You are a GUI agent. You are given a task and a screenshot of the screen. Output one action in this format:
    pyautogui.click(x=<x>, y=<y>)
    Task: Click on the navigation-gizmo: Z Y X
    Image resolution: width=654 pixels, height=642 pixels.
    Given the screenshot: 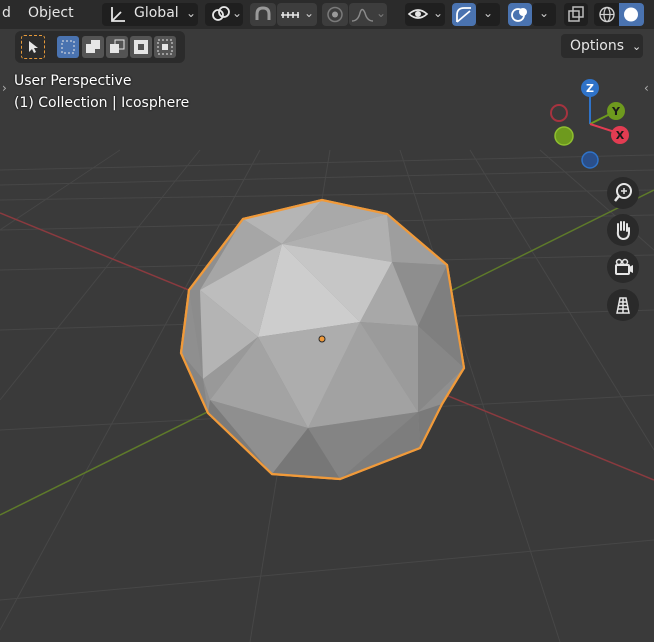 What is the action you would take?
    pyautogui.click(x=589, y=124)
    